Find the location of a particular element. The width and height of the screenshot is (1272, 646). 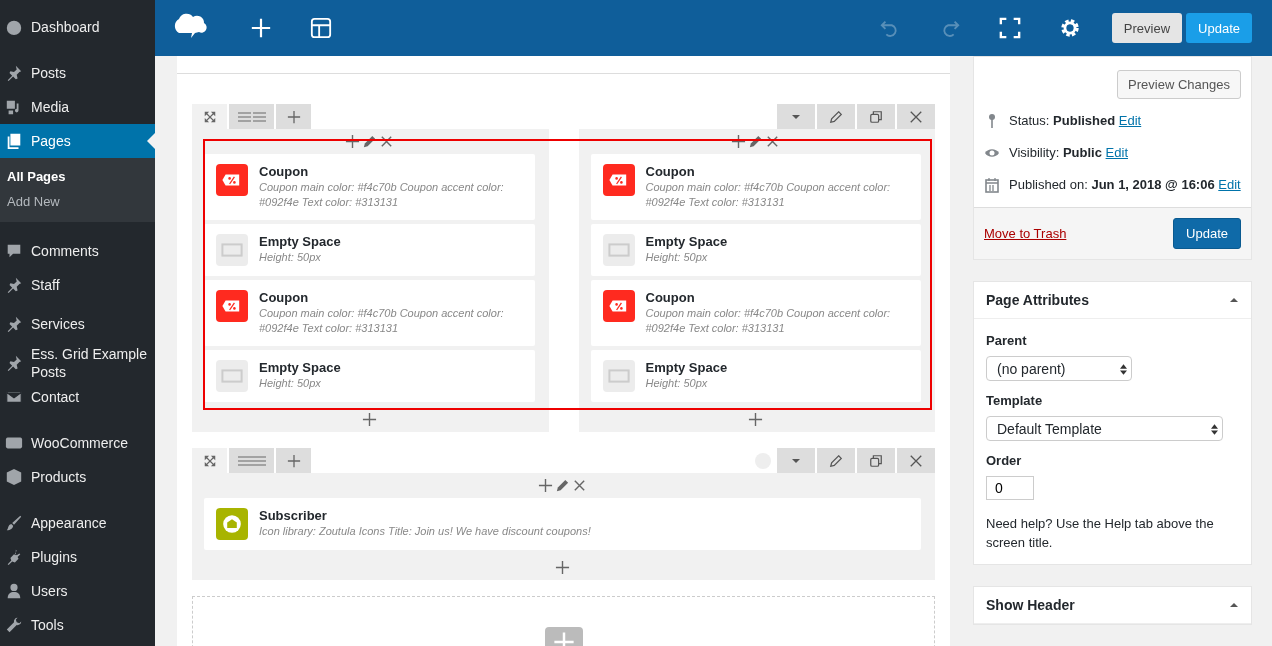

preview-changes-button: Preview Changes is located at coordinates (1179, 84).